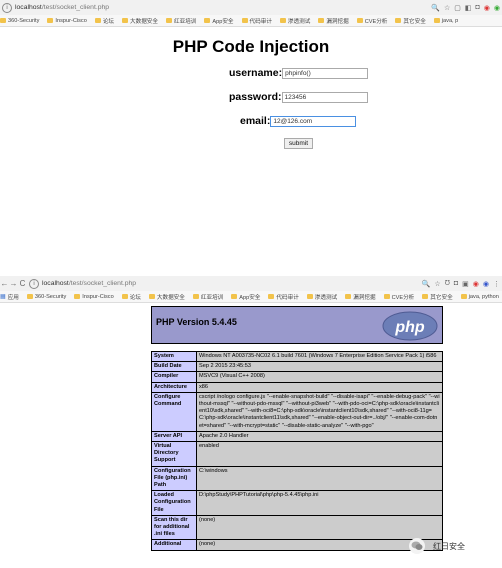  What do you see at coordinates (174, 545) in the screenshot?
I see `row-key: Additional` at bounding box center [174, 545].